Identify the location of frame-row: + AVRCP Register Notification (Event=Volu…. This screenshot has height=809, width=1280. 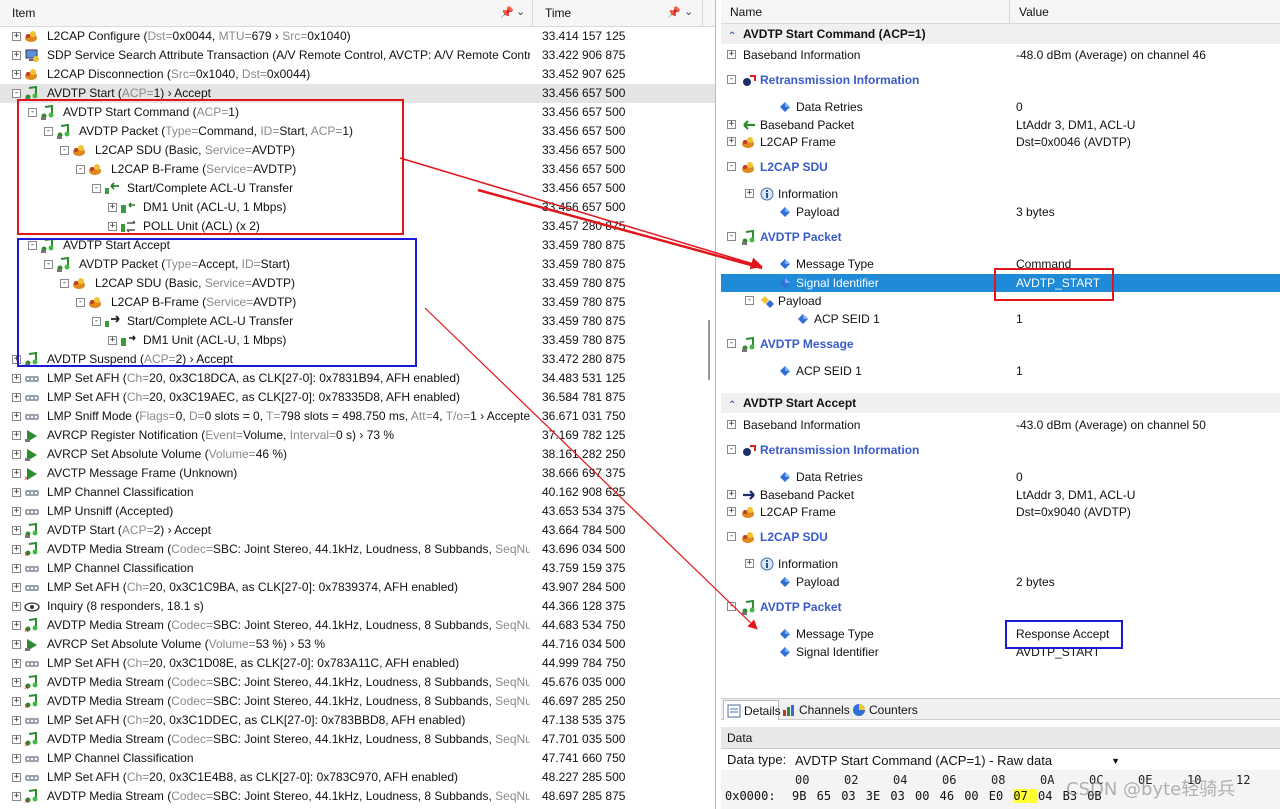
(357, 435).